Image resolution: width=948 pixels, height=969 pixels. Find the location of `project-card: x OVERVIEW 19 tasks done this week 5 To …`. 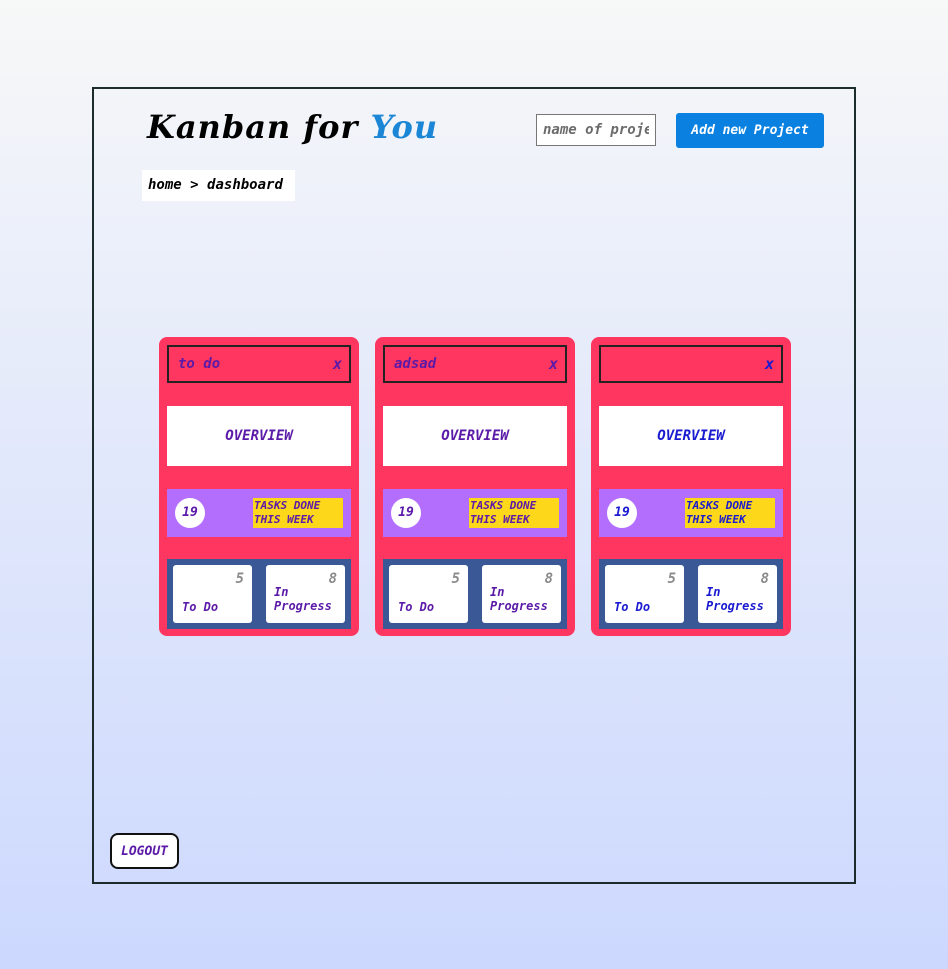

project-card: x OVERVIEW 19 tasks done this week 5 To … is located at coordinates (691, 486).